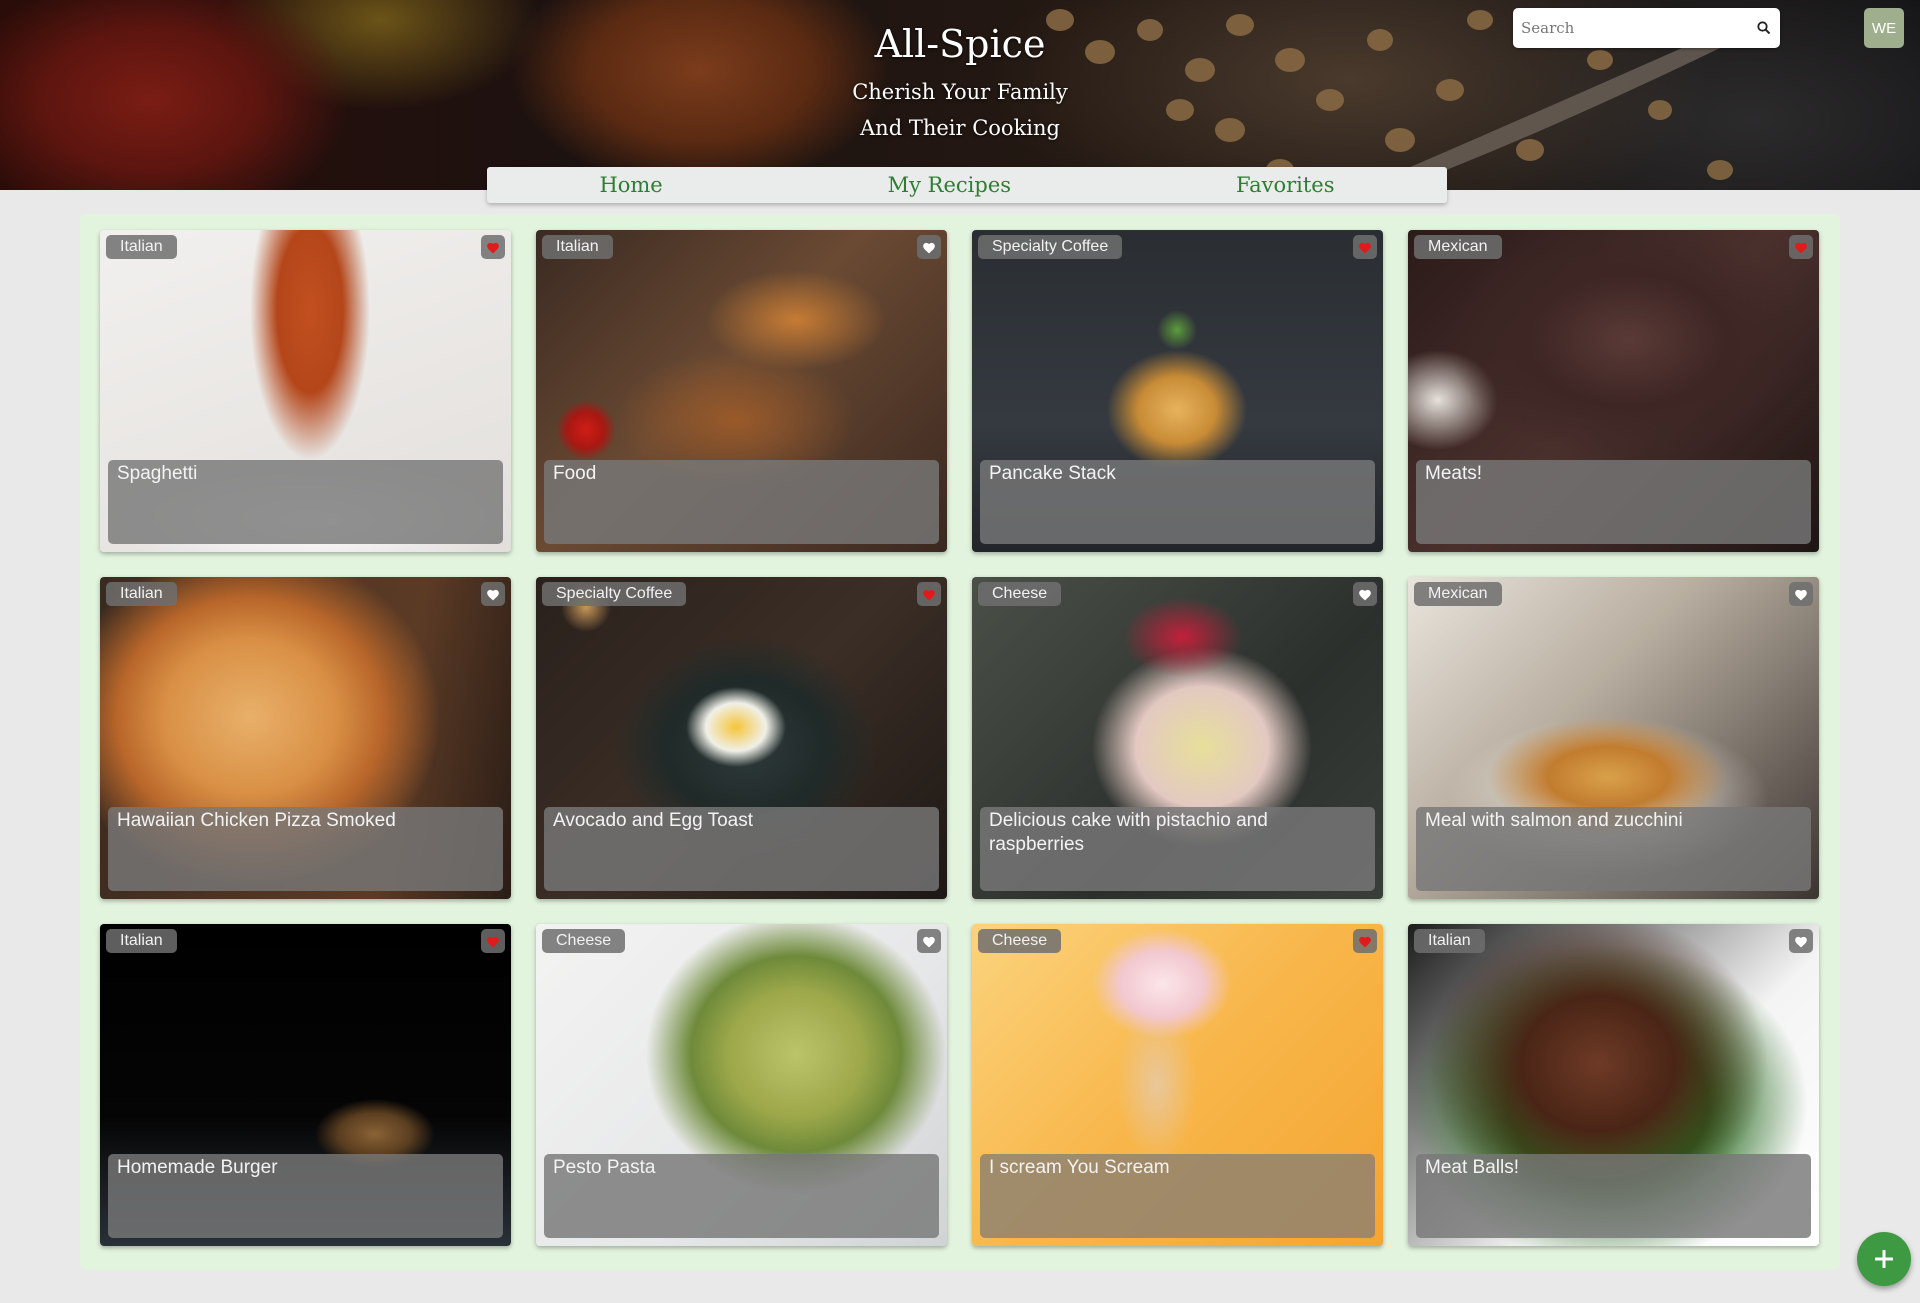  Describe the element at coordinates (305, 738) in the screenshot. I see `recipe-card: Italian Hawaiian Chicken Pizza Smoked` at that location.